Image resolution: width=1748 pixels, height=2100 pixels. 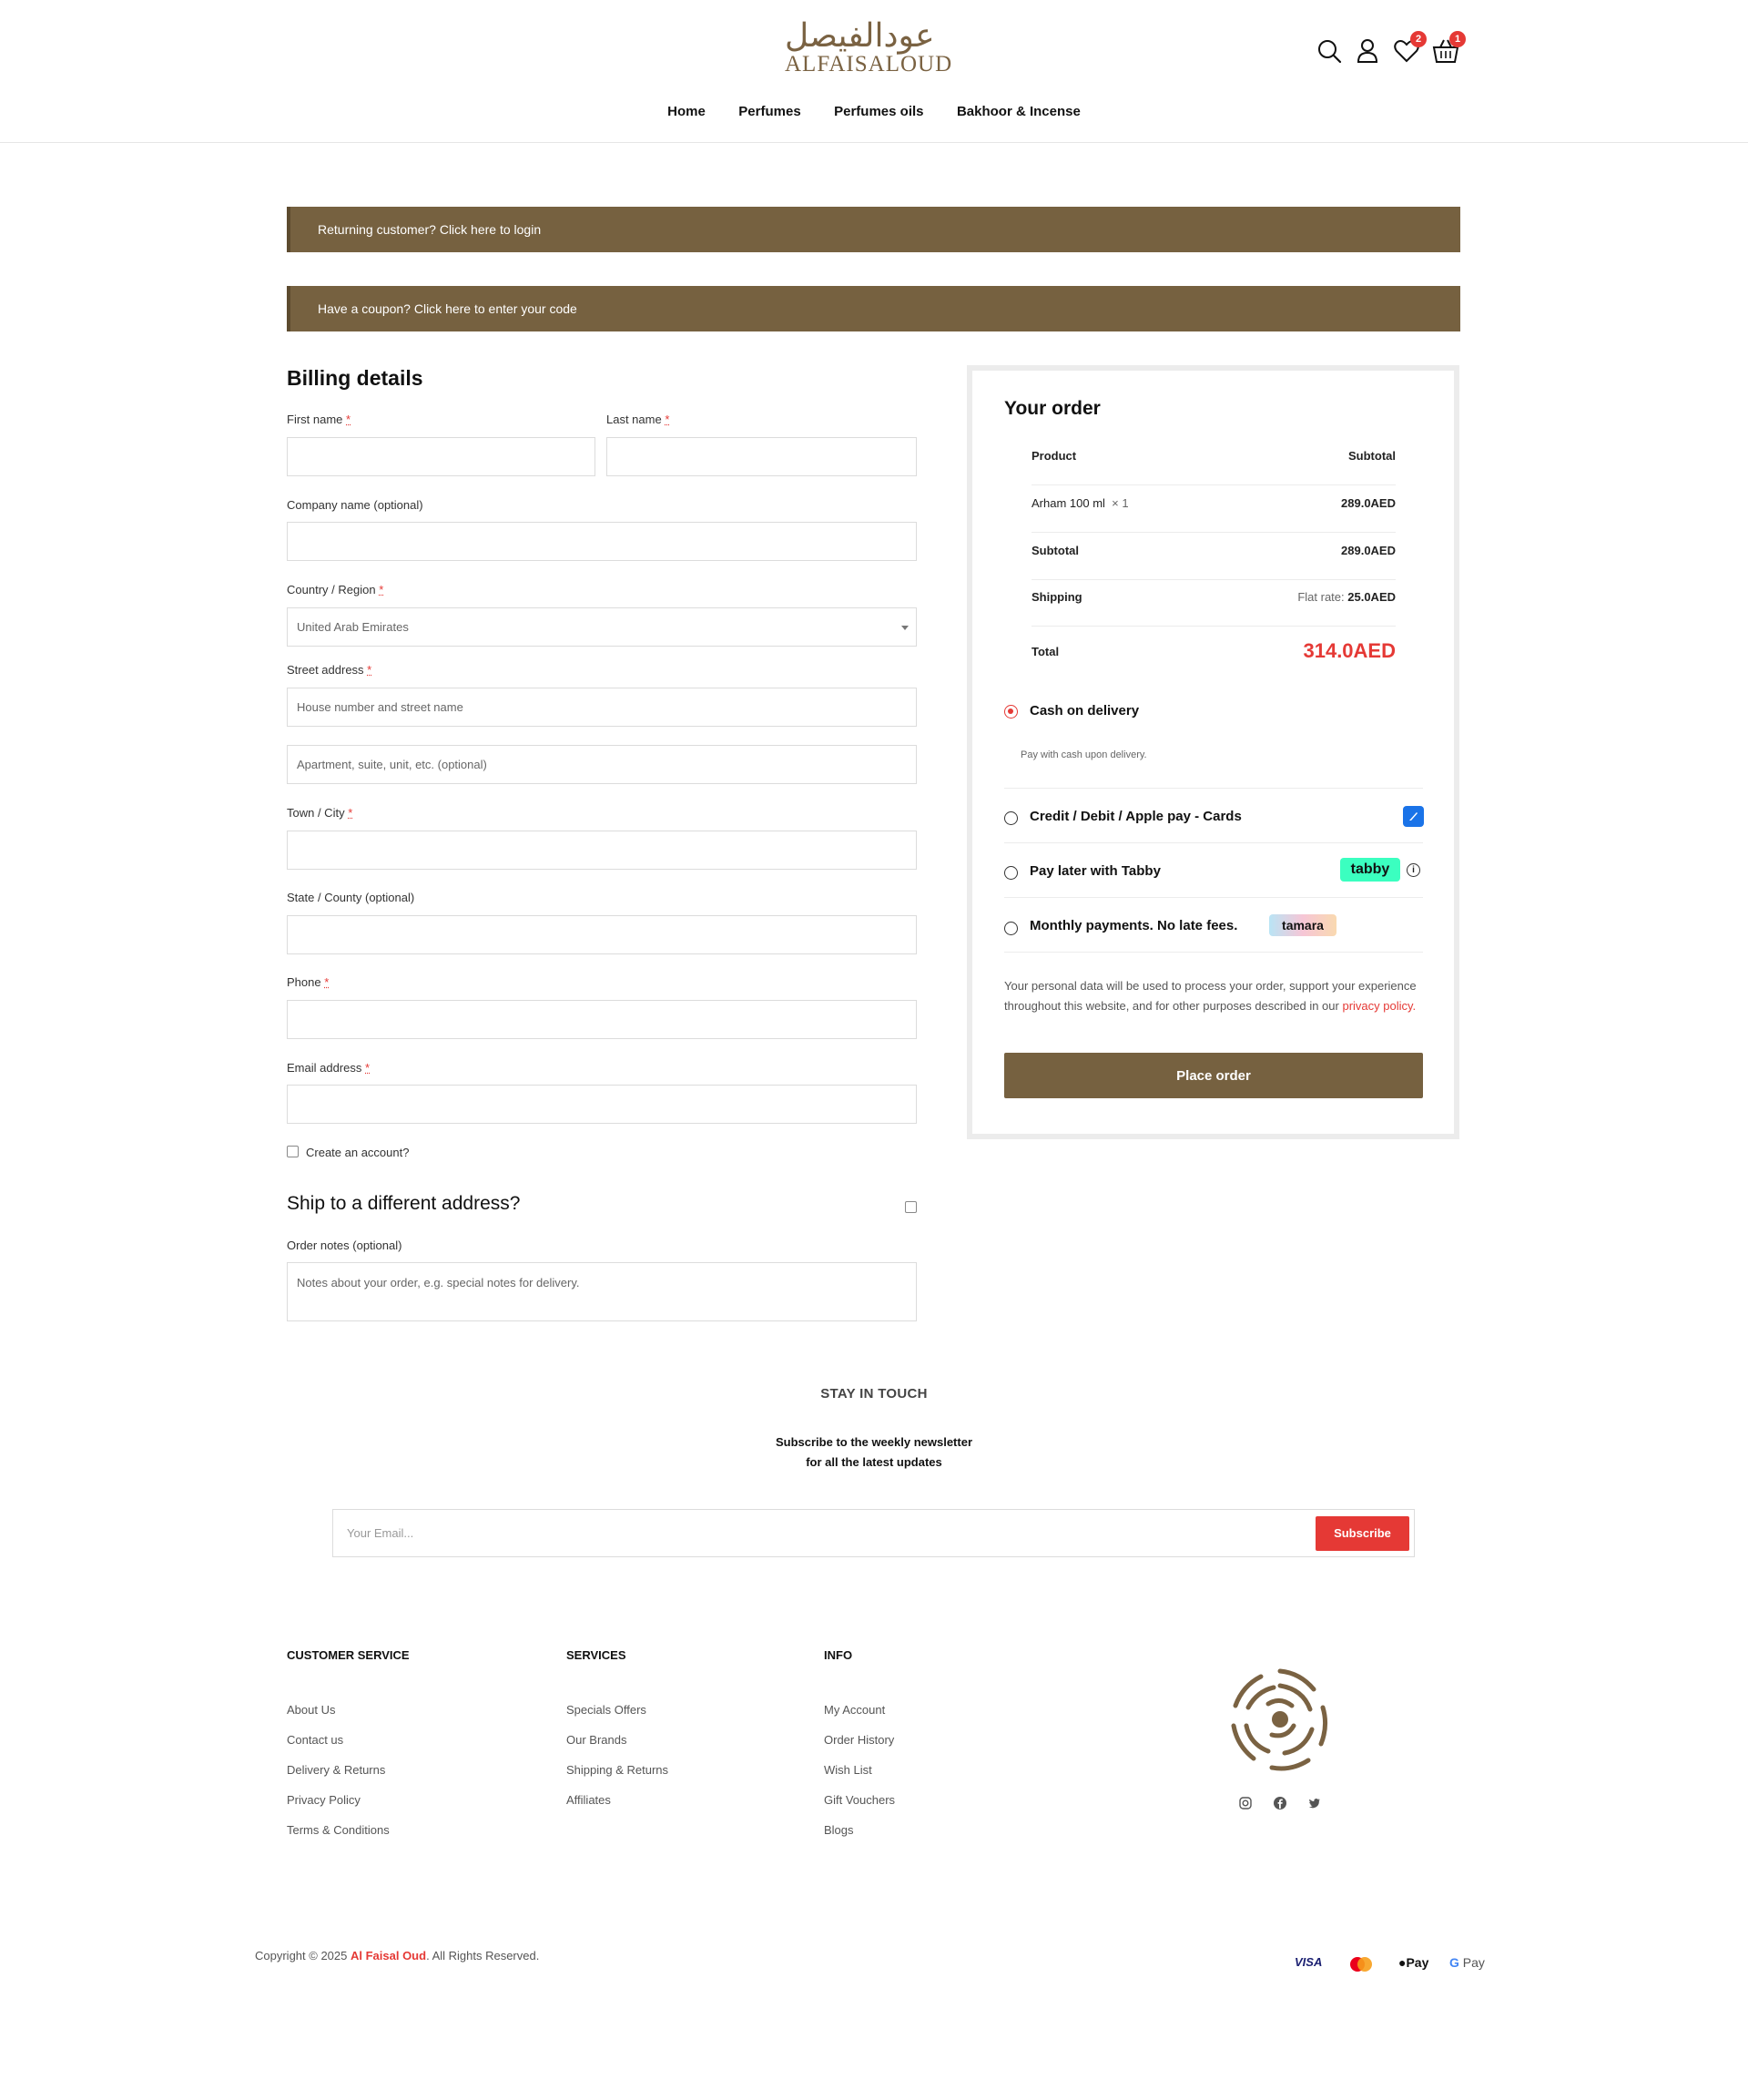 What do you see at coordinates (1413, 816) in the screenshot?
I see `card-provider-icon` at bounding box center [1413, 816].